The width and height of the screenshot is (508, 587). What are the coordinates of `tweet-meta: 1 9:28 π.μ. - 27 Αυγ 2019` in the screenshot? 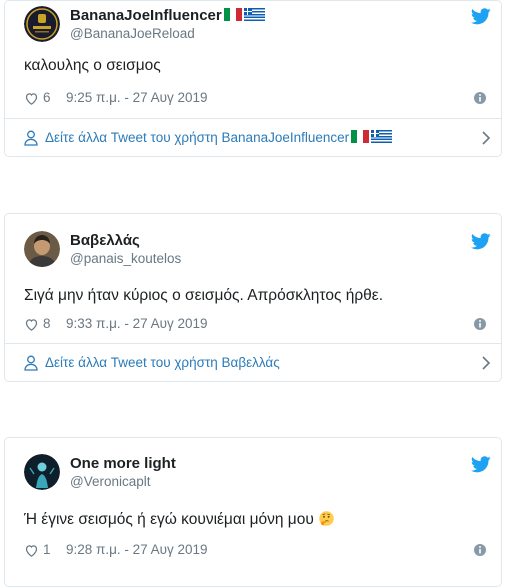 It's located at (255, 551).